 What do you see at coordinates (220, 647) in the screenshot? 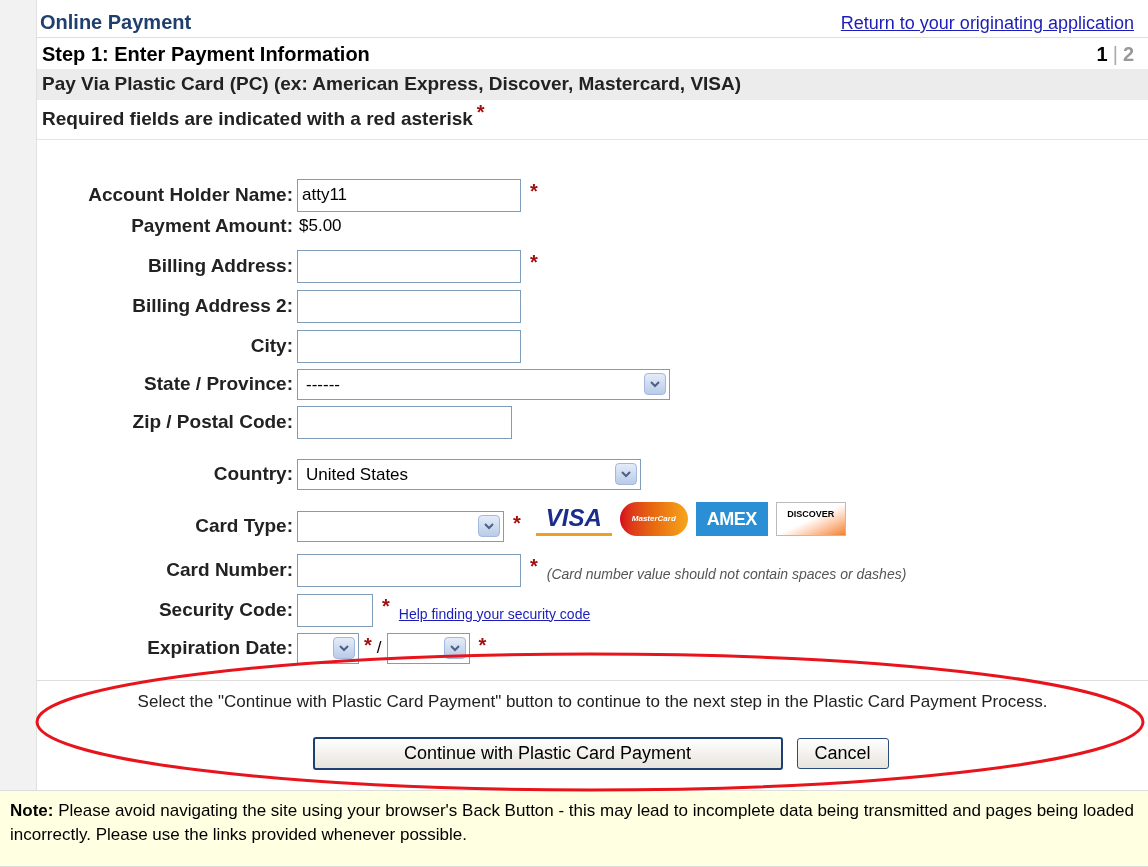
I see `field-label: Expiration Date:` at bounding box center [220, 647].